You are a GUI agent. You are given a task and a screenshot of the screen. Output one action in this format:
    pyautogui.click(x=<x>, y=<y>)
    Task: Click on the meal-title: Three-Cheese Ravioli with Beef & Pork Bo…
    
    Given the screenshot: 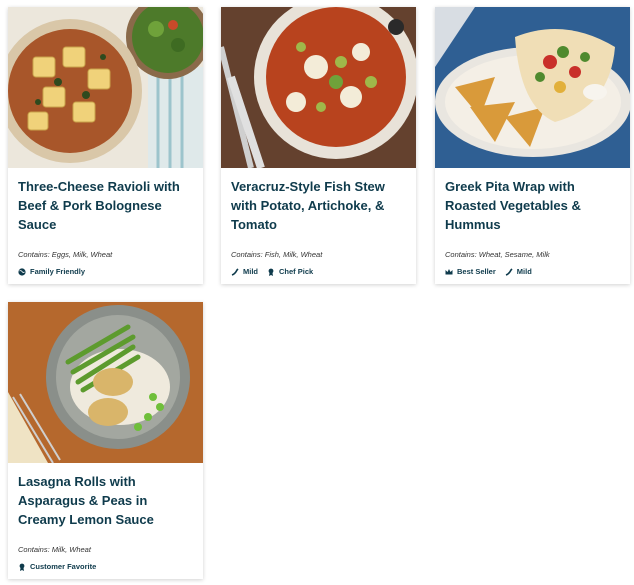 What is the action you would take?
    pyautogui.click(x=105, y=205)
    